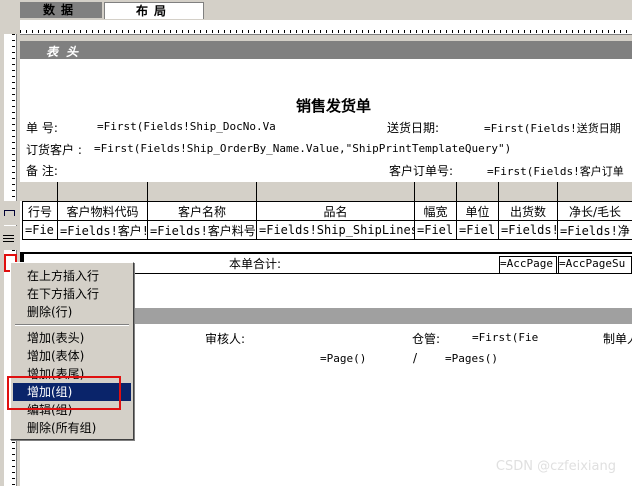  What do you see at coordinates (72, 338) in the screenshot?
I see `menu-item-add-header: 增加(表头)` at bounding box center [72, 338].